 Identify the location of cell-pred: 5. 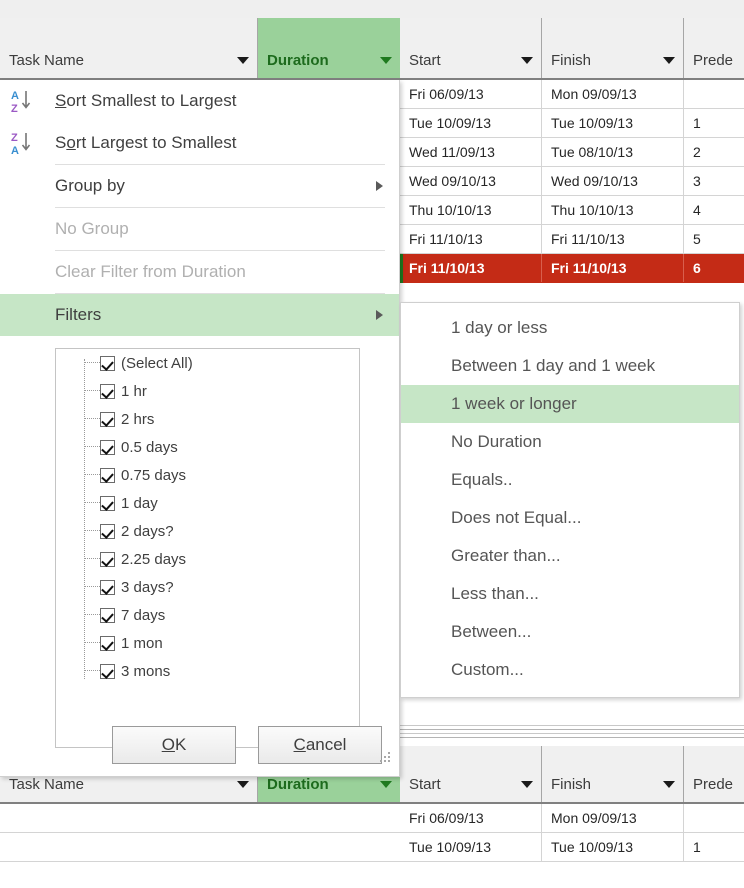
(714, 239).